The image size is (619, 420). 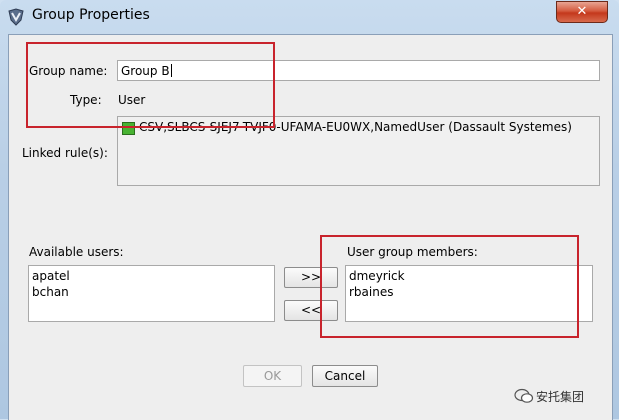 I want to click on chat-bubble-icon, so click(x=524, y=395).